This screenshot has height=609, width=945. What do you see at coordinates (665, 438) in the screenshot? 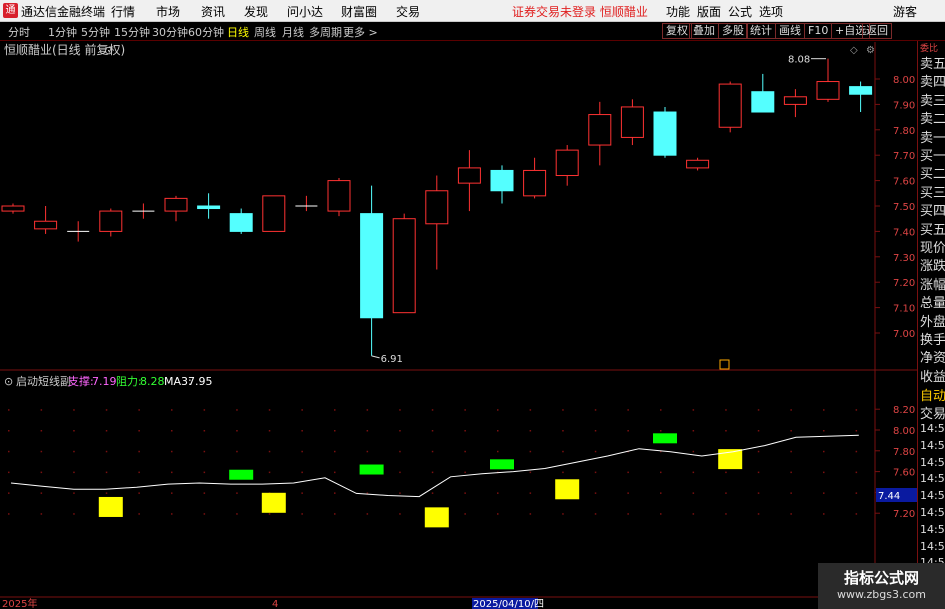
I see `resist-block` at bounding box center [665, 438].